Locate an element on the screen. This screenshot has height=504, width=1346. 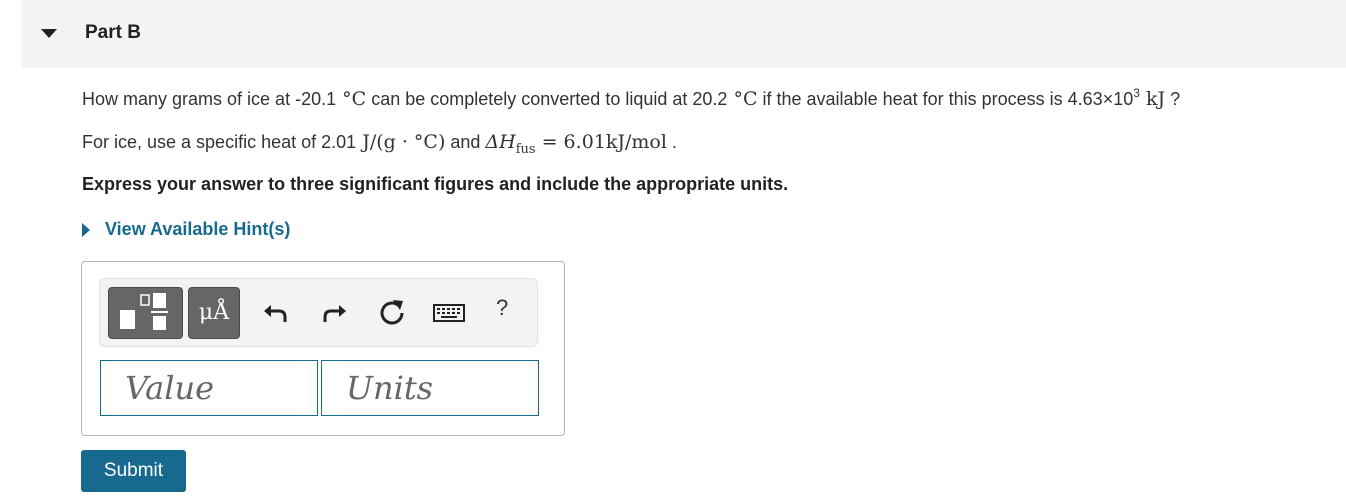
templates-icon is located at coordinates (144, 311).